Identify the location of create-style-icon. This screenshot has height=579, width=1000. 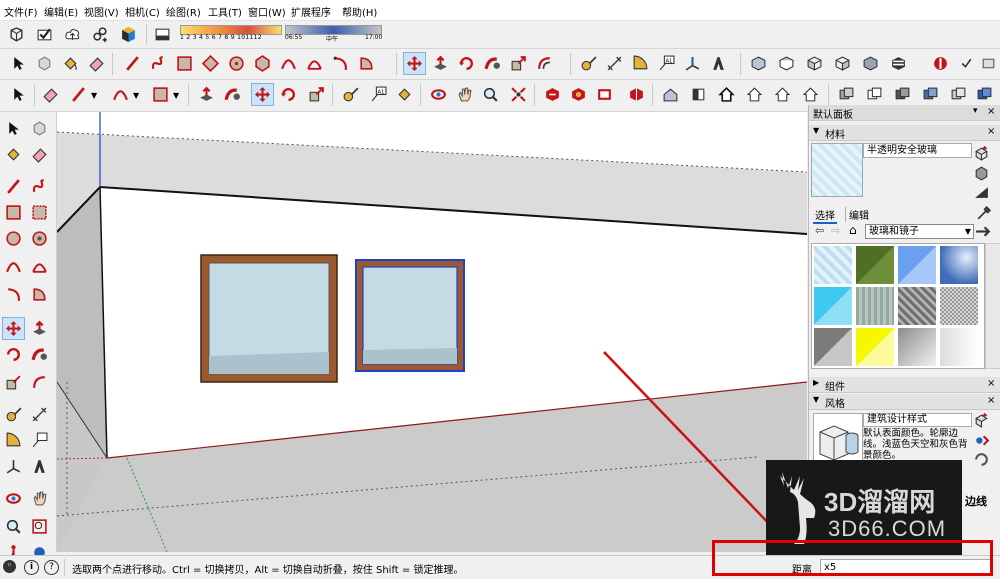
(981, 420).